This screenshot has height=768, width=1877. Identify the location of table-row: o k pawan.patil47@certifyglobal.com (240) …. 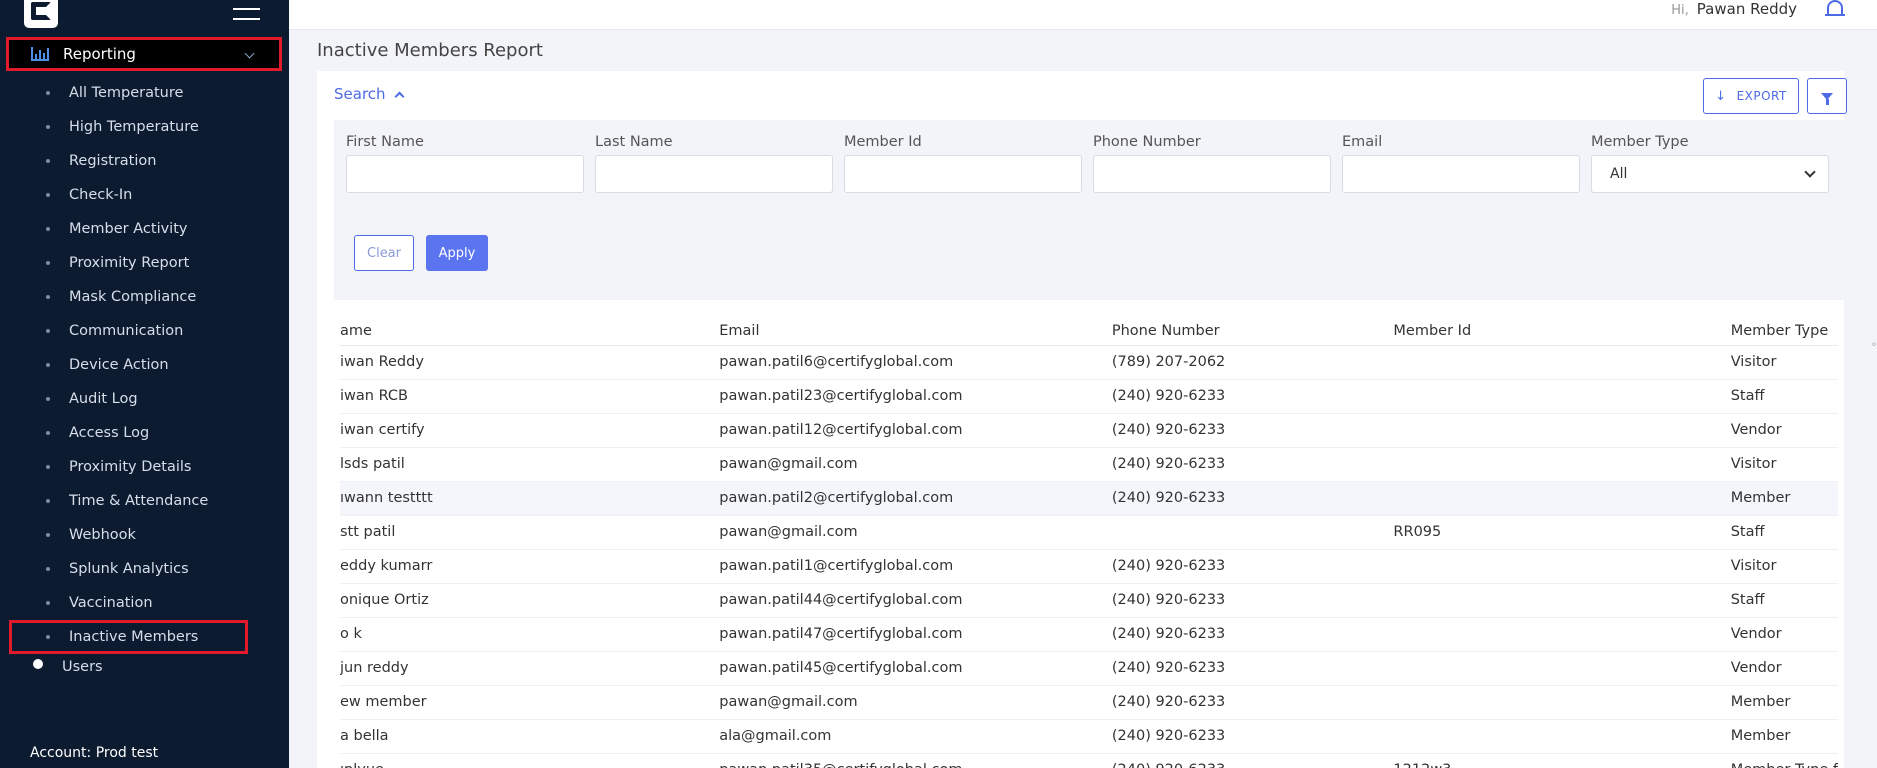
(1089, 634).